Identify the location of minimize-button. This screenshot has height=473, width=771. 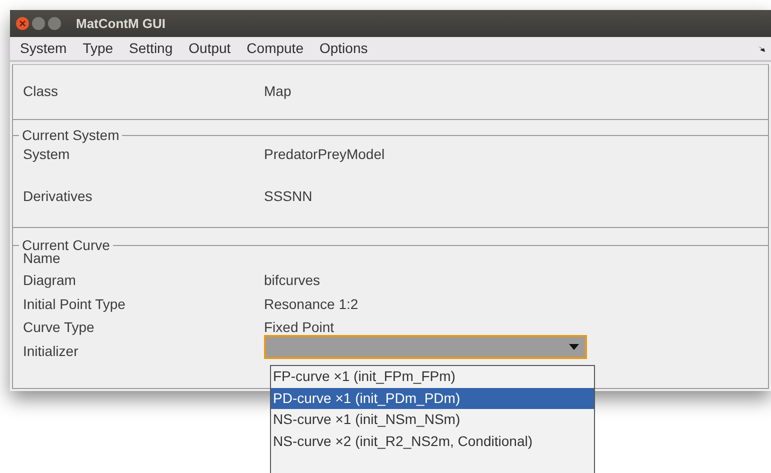
(38, 23).